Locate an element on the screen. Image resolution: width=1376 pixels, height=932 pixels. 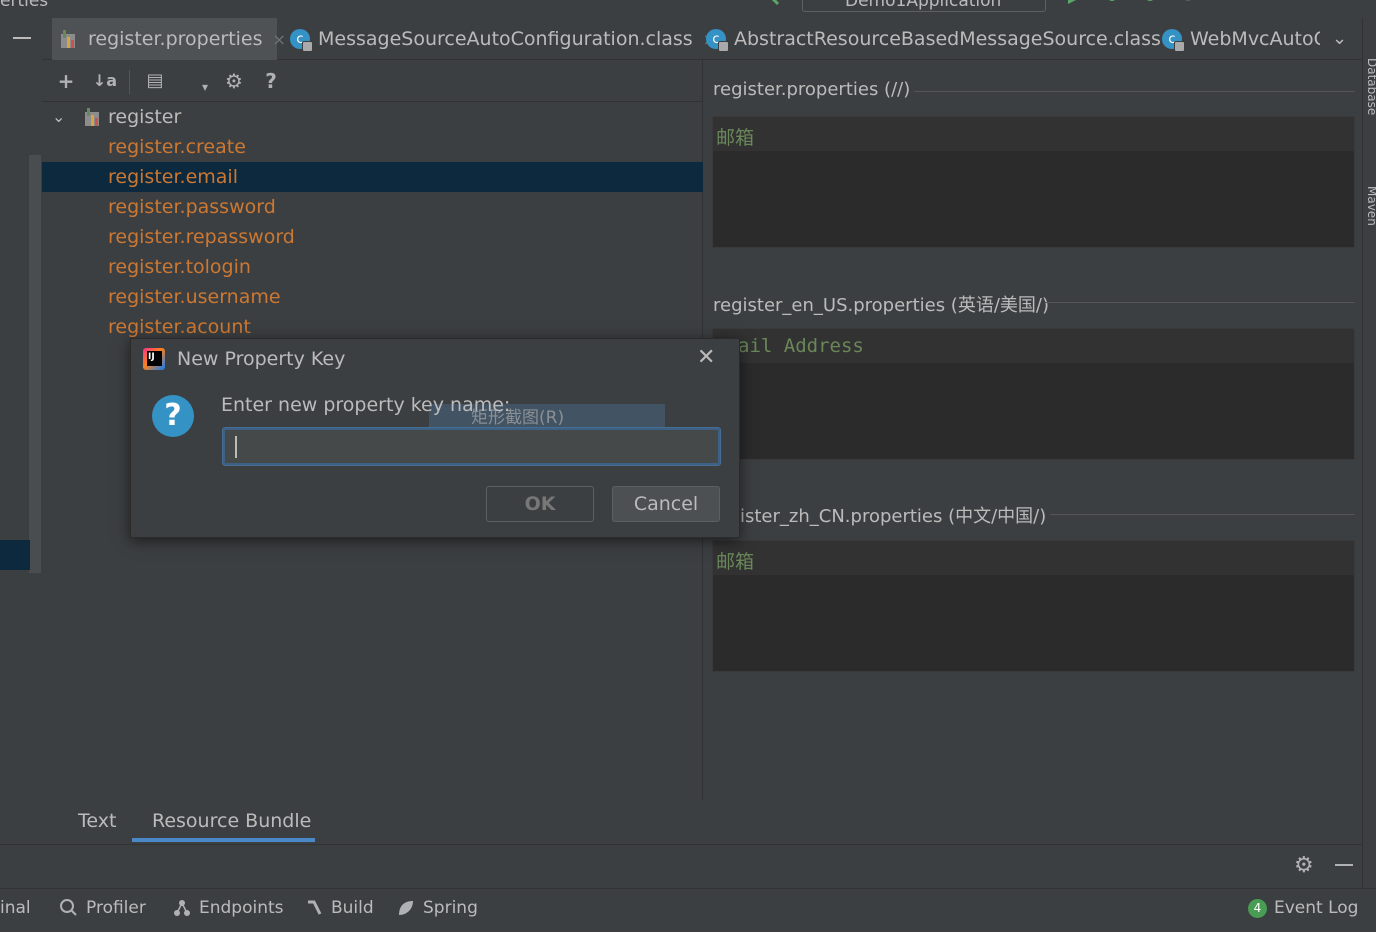
properties-file-icon is located at coordinates (68, 39).